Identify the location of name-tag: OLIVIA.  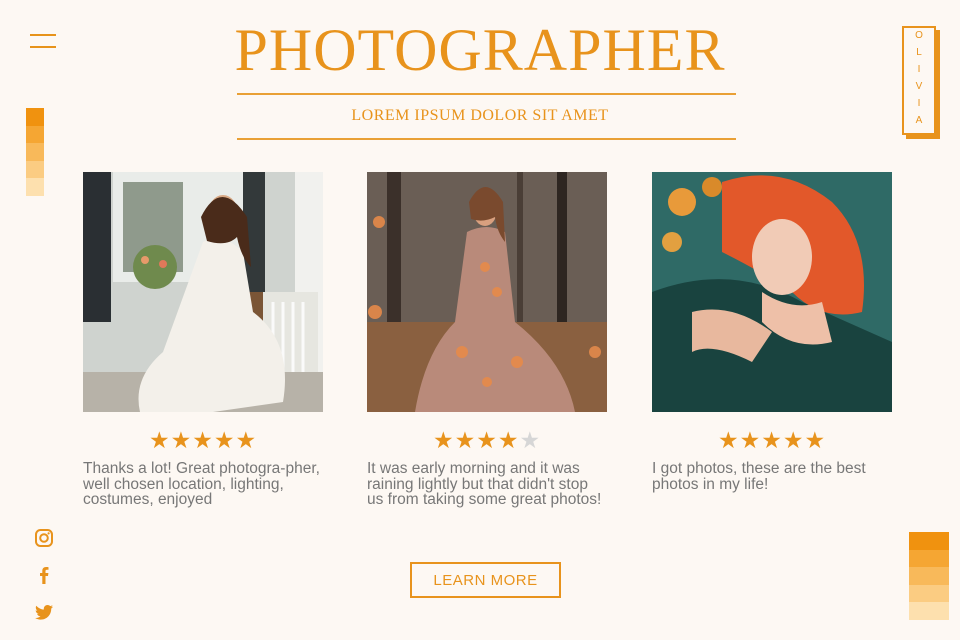
(919, 80).